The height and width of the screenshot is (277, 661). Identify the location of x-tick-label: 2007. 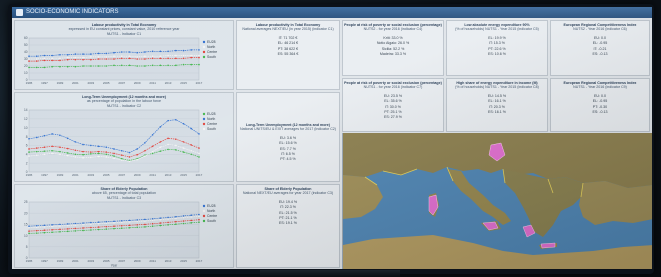
(121, 83).